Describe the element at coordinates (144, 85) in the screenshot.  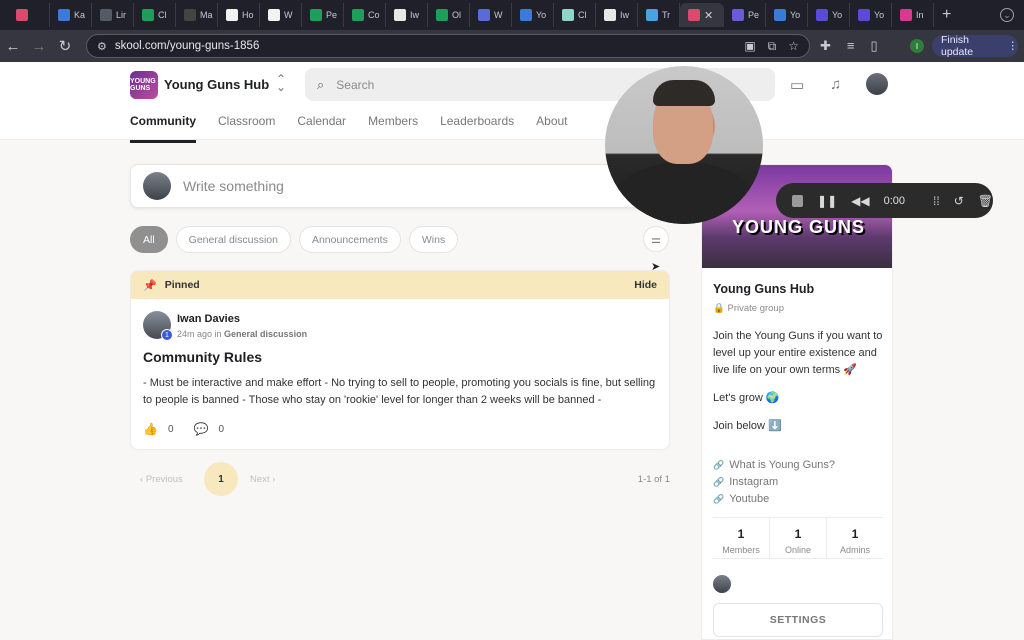
I see `group-logo: YOUNG GUNS` at that location.